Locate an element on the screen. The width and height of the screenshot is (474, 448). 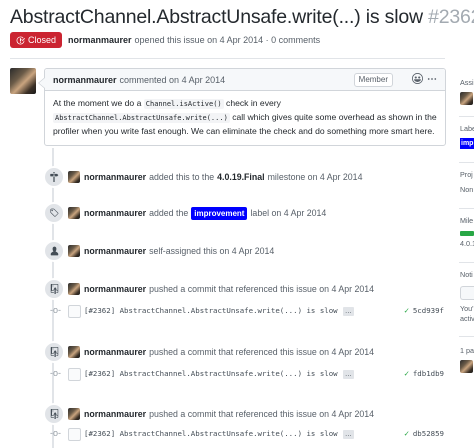
kebab-icon: ⋯ is located at coordinates (432, 79).